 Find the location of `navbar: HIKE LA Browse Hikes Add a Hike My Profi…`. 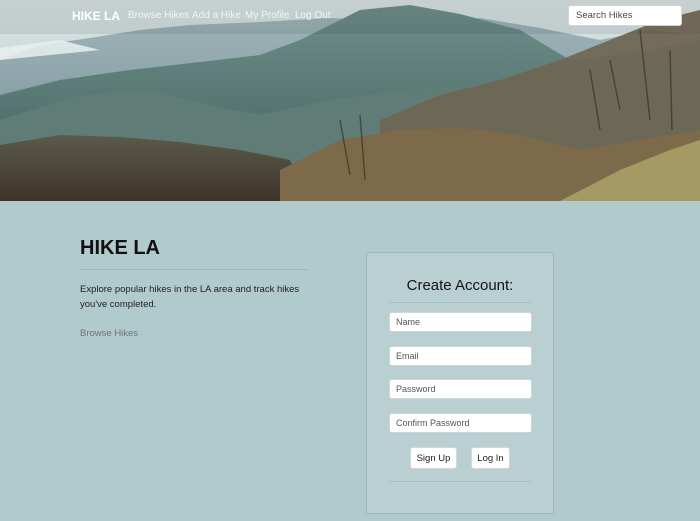

navbar: HIKE LA Browse Hikes Add a Hike My Profi… is located at coordinates (350, 16).